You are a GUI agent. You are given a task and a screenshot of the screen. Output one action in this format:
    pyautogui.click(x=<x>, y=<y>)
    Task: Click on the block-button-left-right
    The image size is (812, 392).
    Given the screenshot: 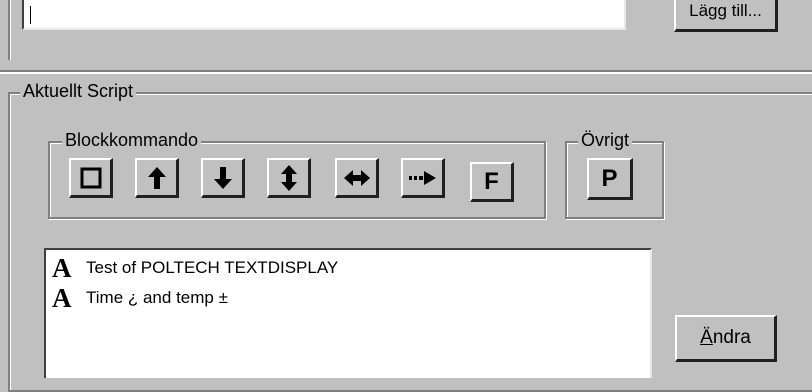 What is the action you would take?
    pyautogui.click(x=357, y=178)
    